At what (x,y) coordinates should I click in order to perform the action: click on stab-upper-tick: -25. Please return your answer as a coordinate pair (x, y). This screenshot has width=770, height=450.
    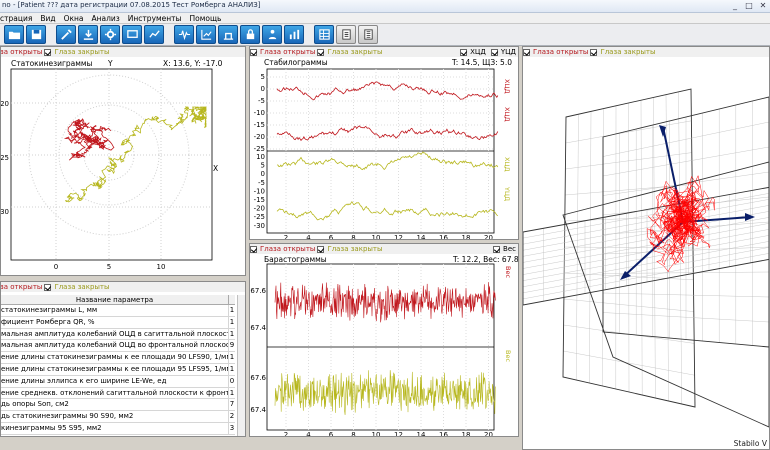
    Looking at the image, I should click on (259, 149).